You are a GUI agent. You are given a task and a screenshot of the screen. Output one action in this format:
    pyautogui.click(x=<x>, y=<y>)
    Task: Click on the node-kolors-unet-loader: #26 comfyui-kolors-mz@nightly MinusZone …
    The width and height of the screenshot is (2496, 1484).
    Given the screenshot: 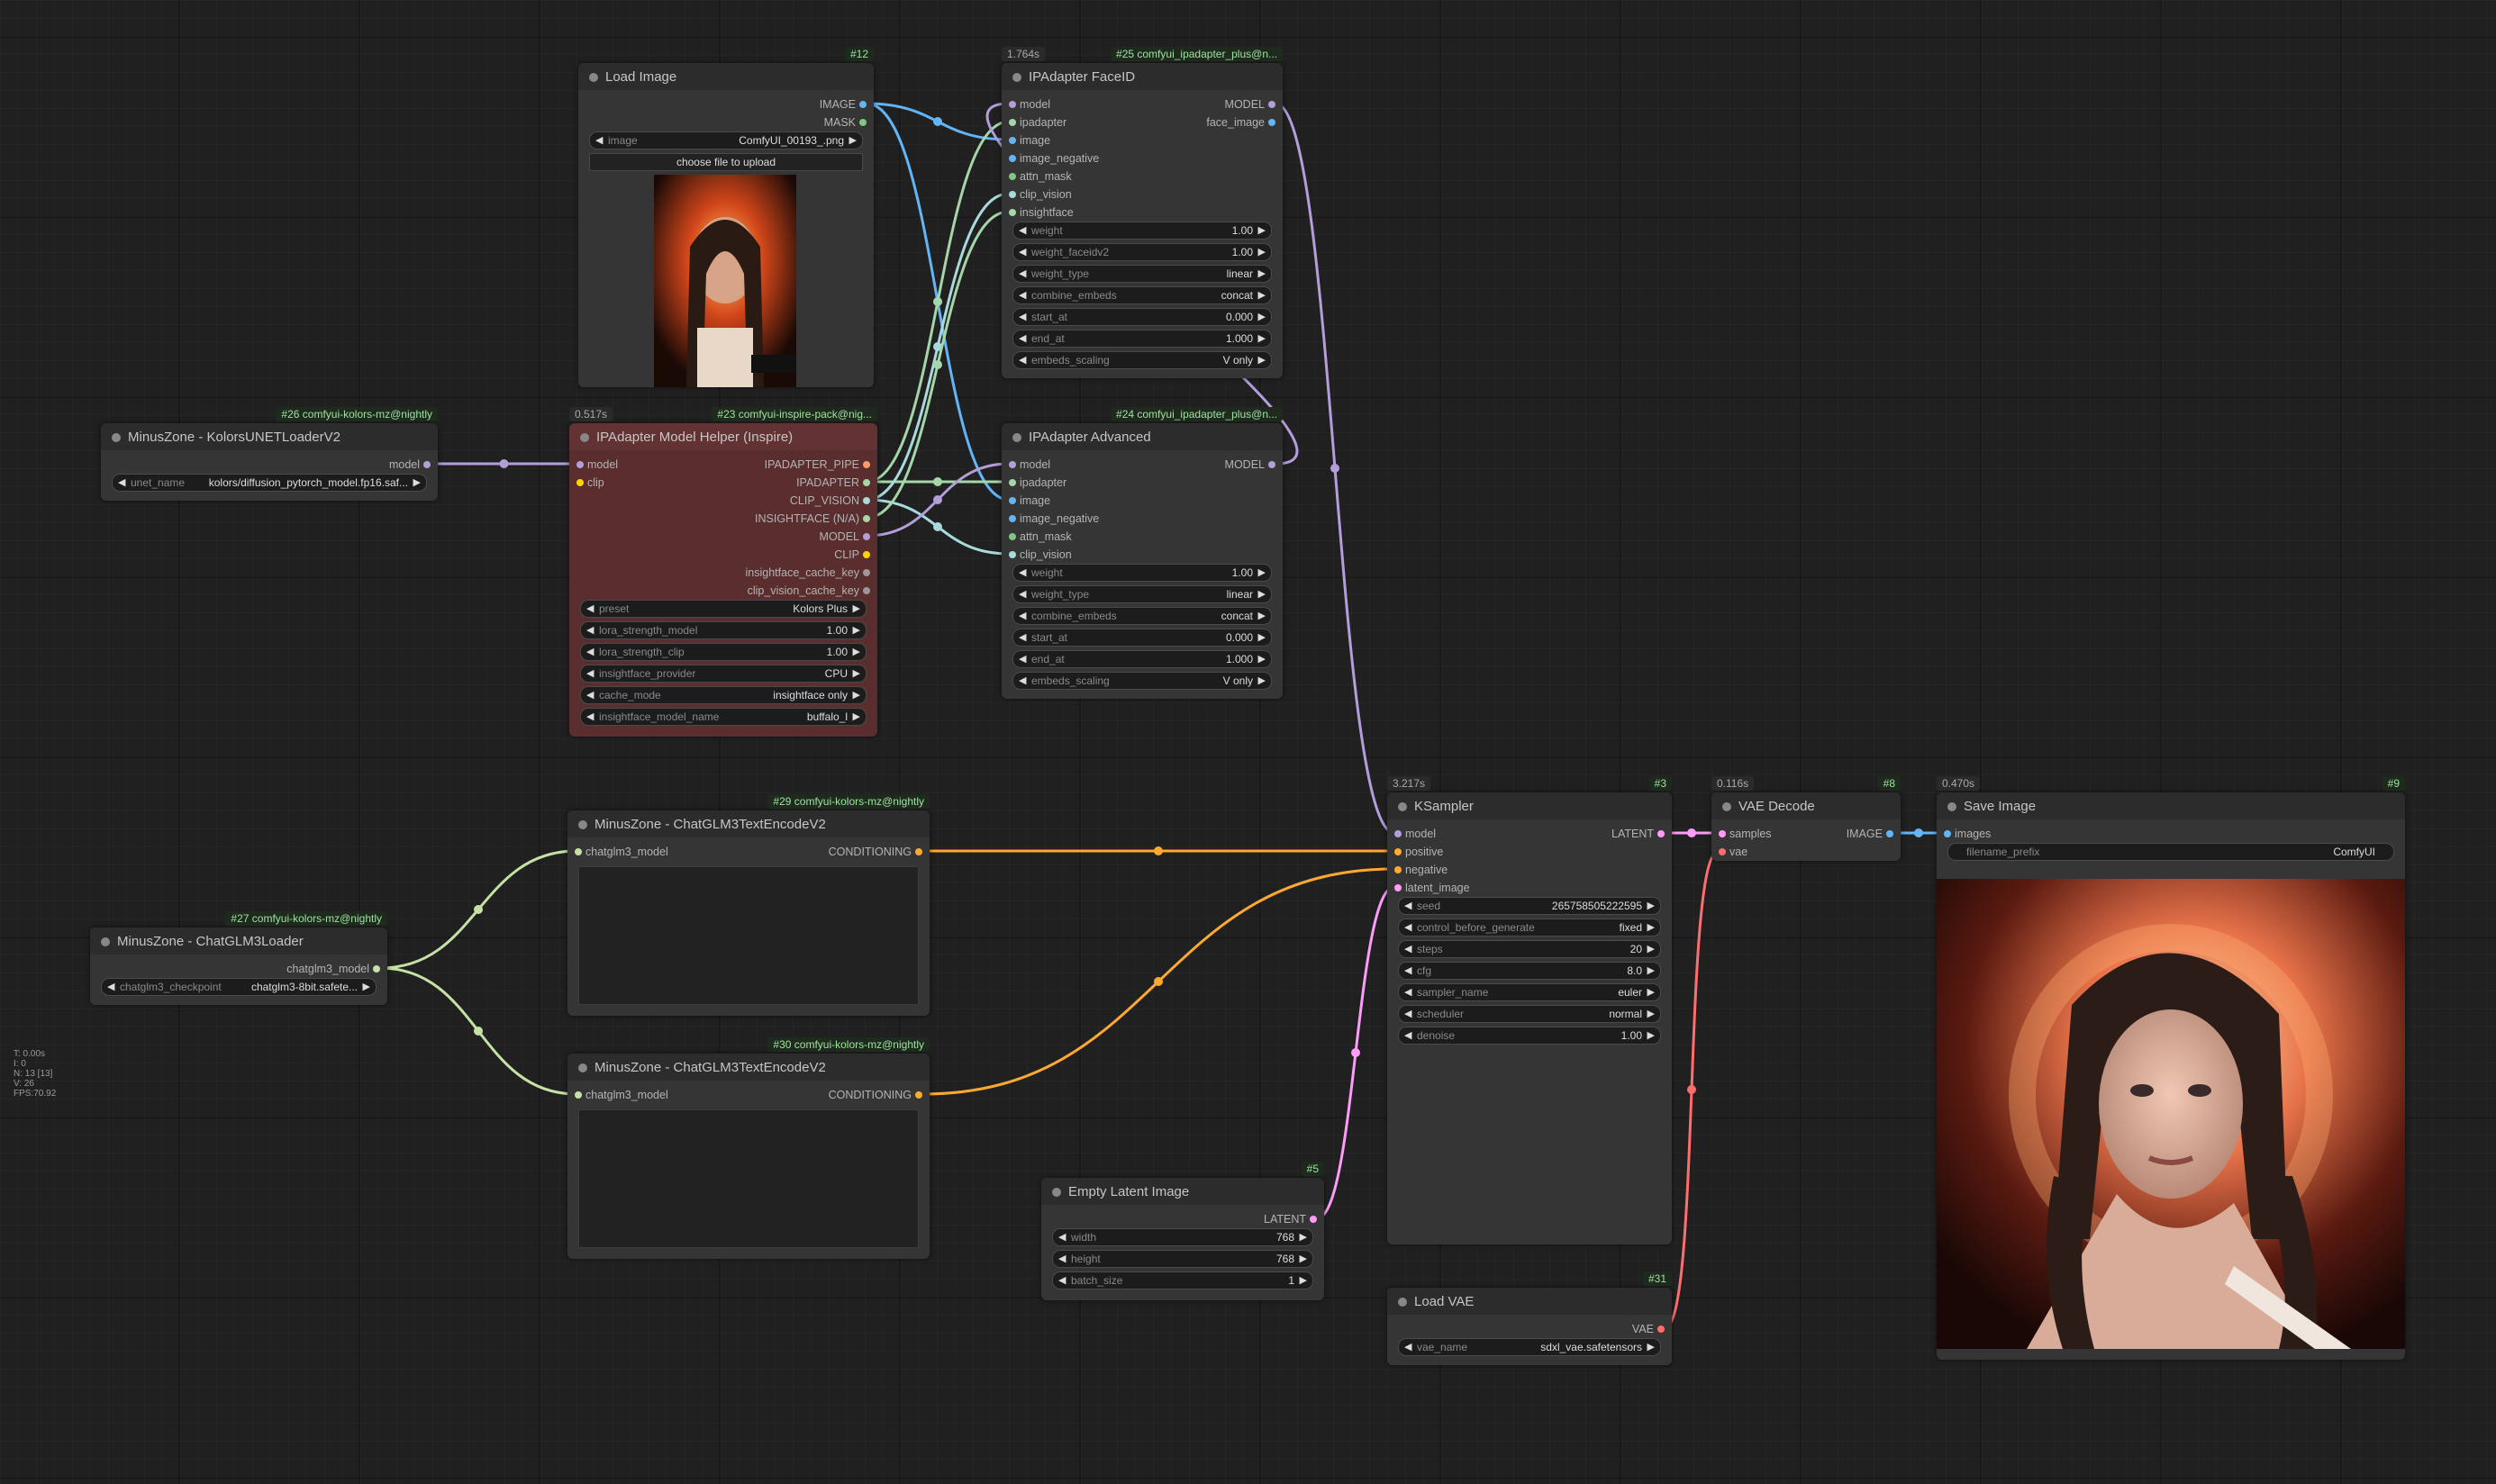 What is the action you would take?
    pyautogui.click(x=270, y=454)
    